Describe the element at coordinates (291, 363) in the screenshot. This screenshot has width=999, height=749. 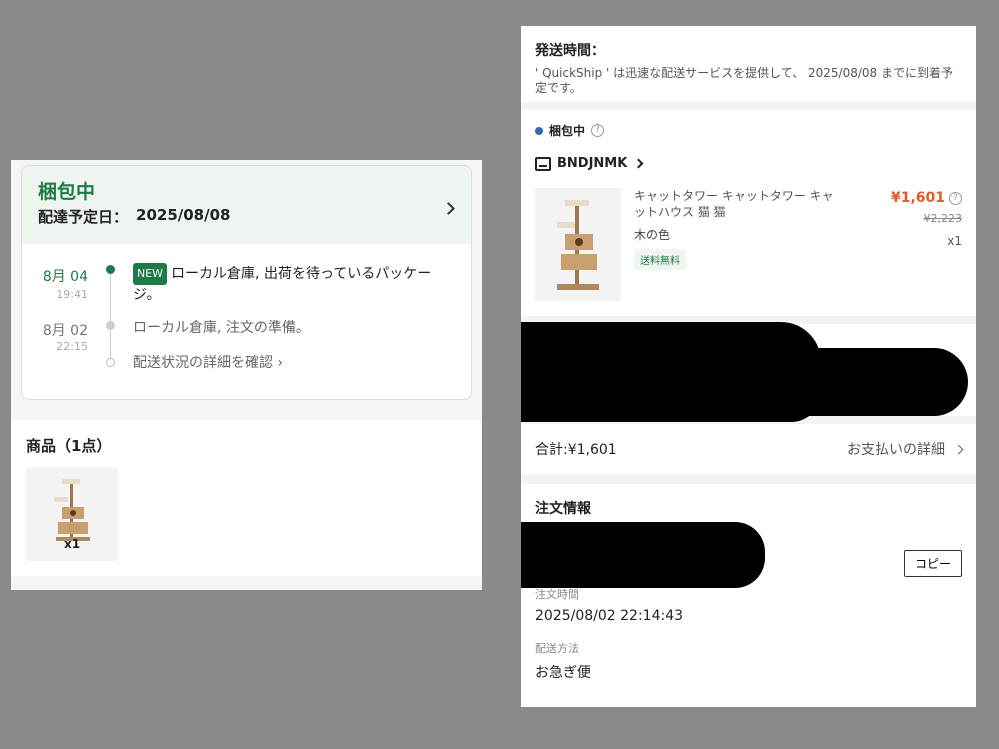
I see `tracking-details-link: 配送状況の詳細を確認 ›` at that location.